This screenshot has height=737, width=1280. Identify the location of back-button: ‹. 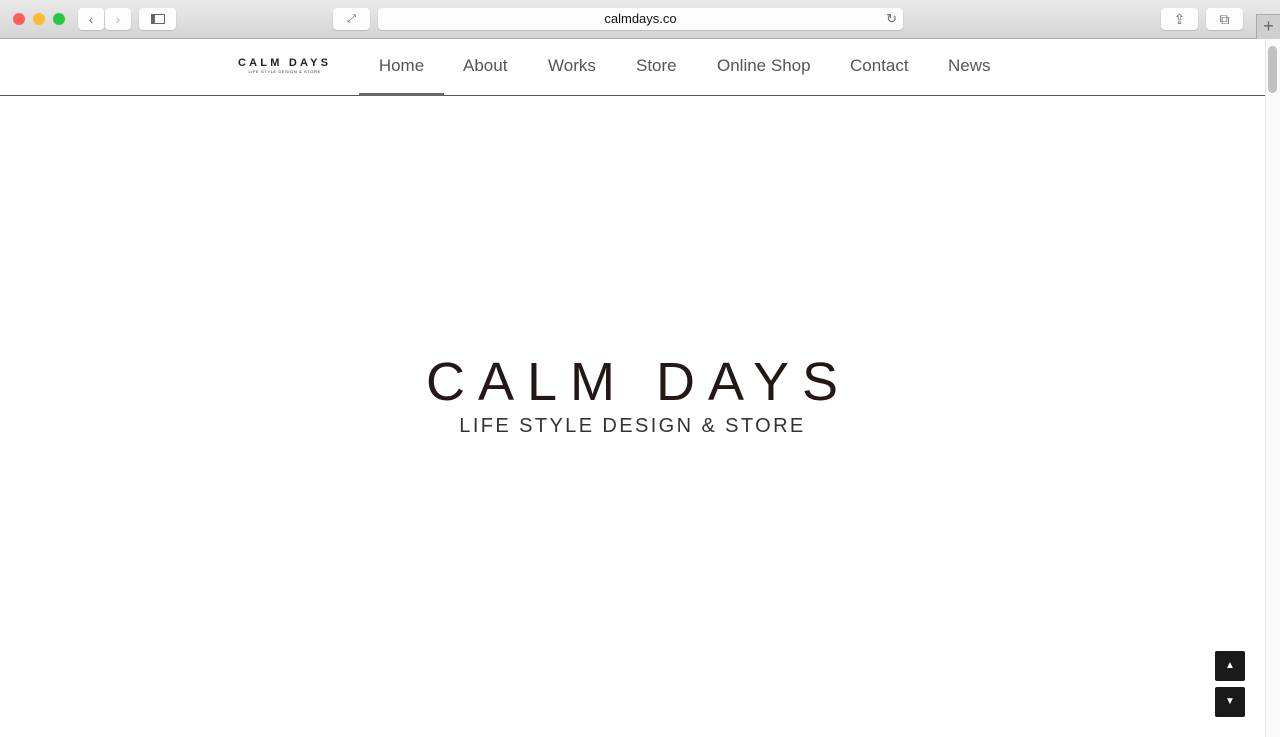
(91, 19).